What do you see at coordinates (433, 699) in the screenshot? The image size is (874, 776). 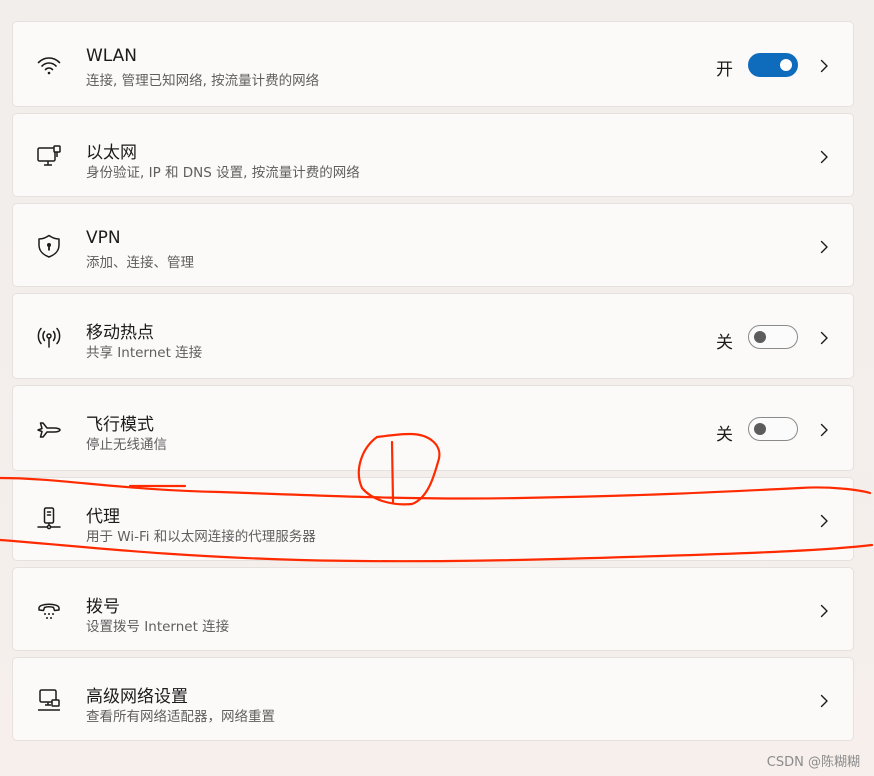 I see `setting-card-advanced: 高级网络设置 查看所有网络适配器，网络重置` at bounding box center [433, 699].